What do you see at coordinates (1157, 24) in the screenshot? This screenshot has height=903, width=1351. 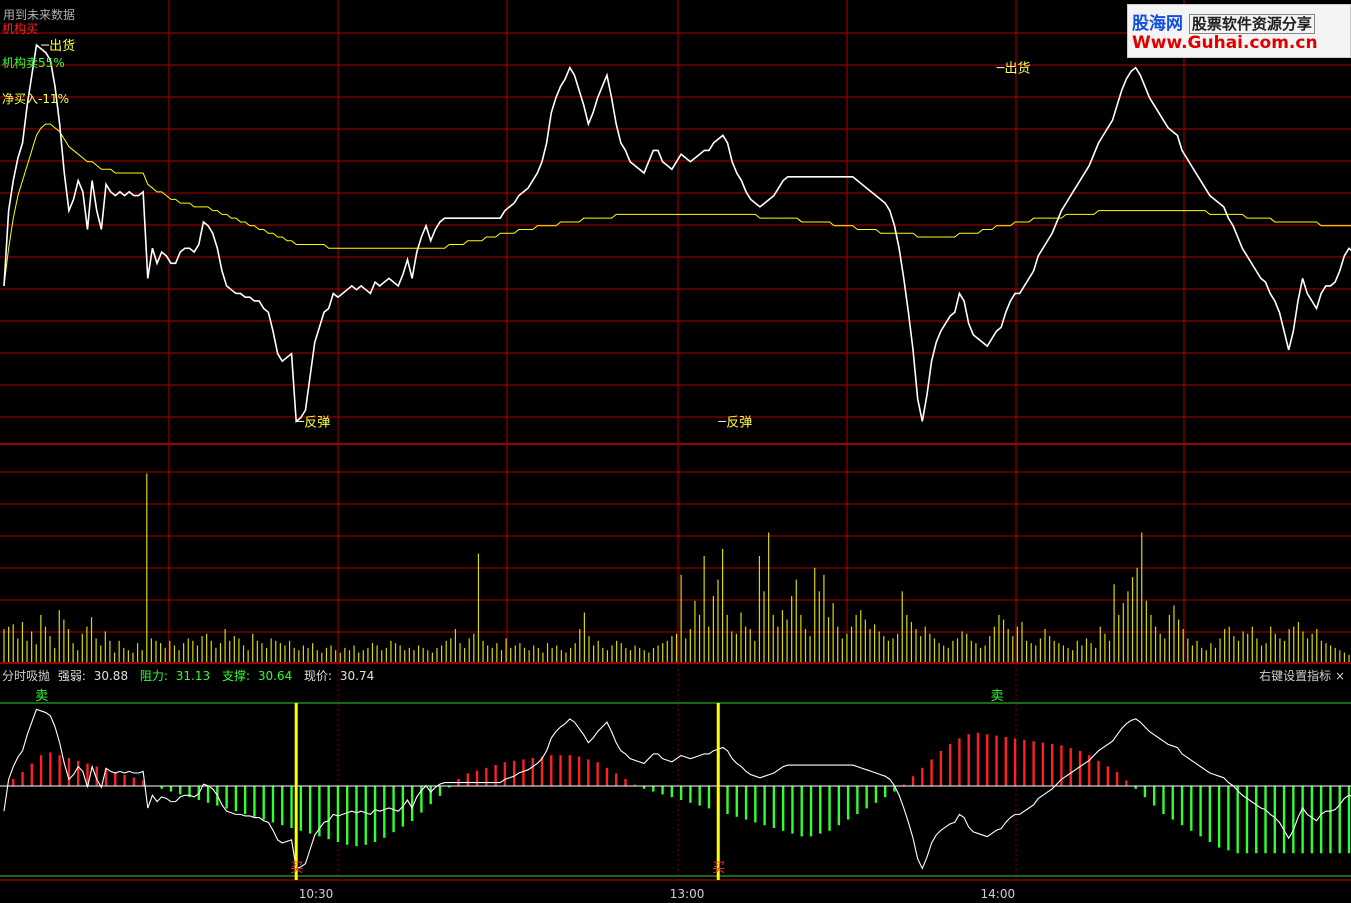 I see `watermark-logo-text: 股海网` at bounding box center [1157, 24].